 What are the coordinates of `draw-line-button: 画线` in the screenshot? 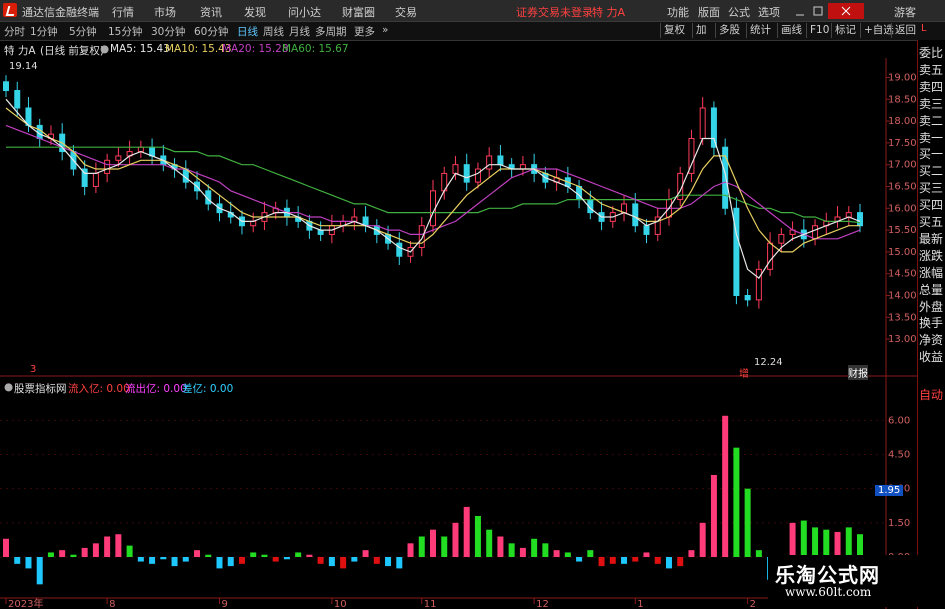 It's located at (791, 30).